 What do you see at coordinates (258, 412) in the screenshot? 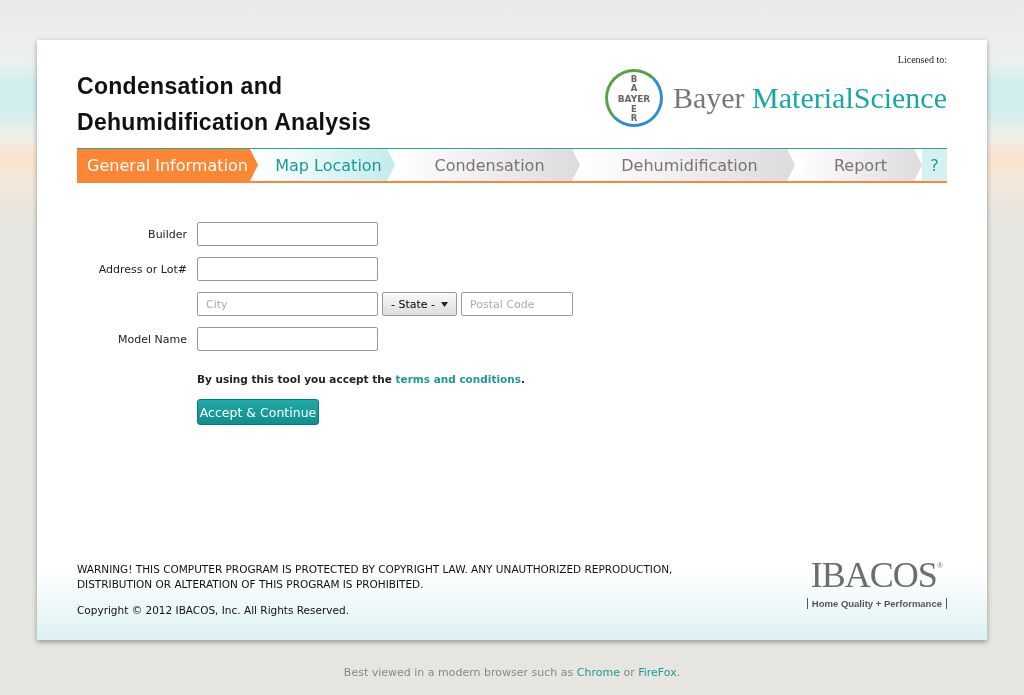
I see `accept-button: Accept & Continue` at bounding box center [258, 412].